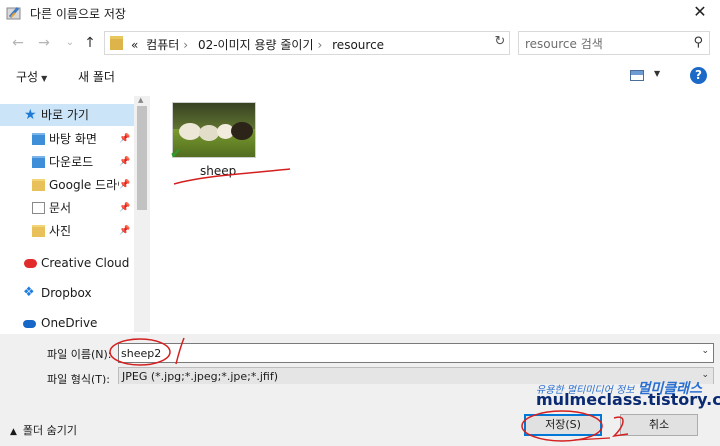  I want to click on sidebar-item-desktop: 바탕 화면 📌, so click(67, 139).